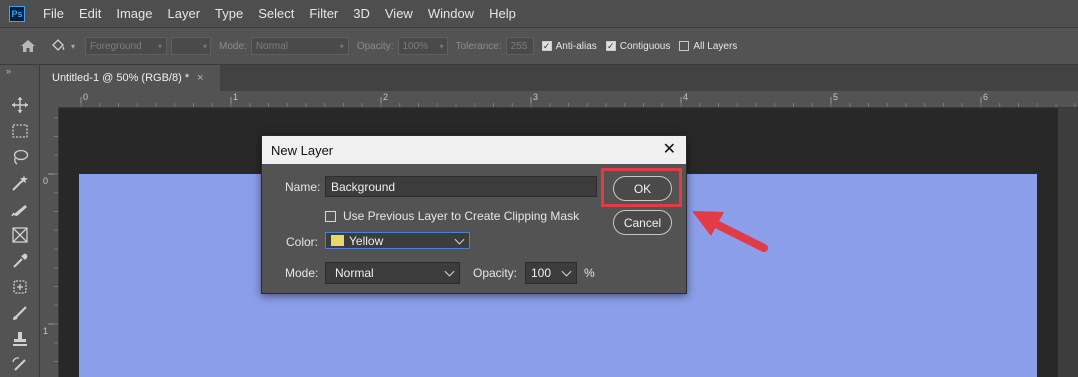 This screenshot has width=1078, height=377. What do you see at coordinates (986, 97) in the screenshot?
I see `ruler-tick-label: 6` at bounding box center [986, 97].